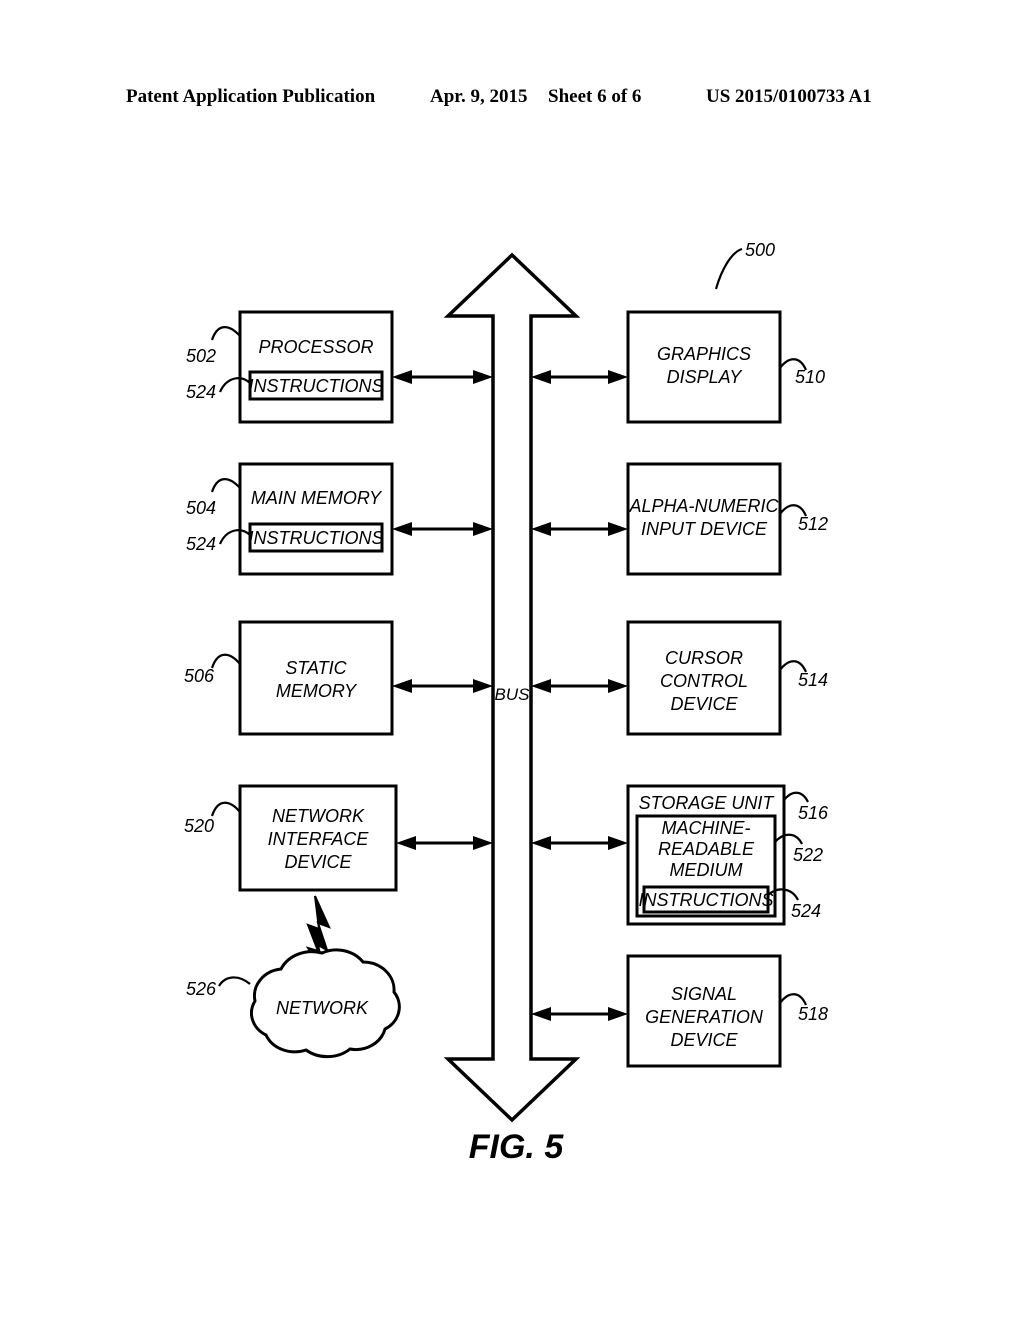 This screenshot has height=1320, width=1024. I want to click on cursor-control-label-line1: CURSOR, so click(704, 658).